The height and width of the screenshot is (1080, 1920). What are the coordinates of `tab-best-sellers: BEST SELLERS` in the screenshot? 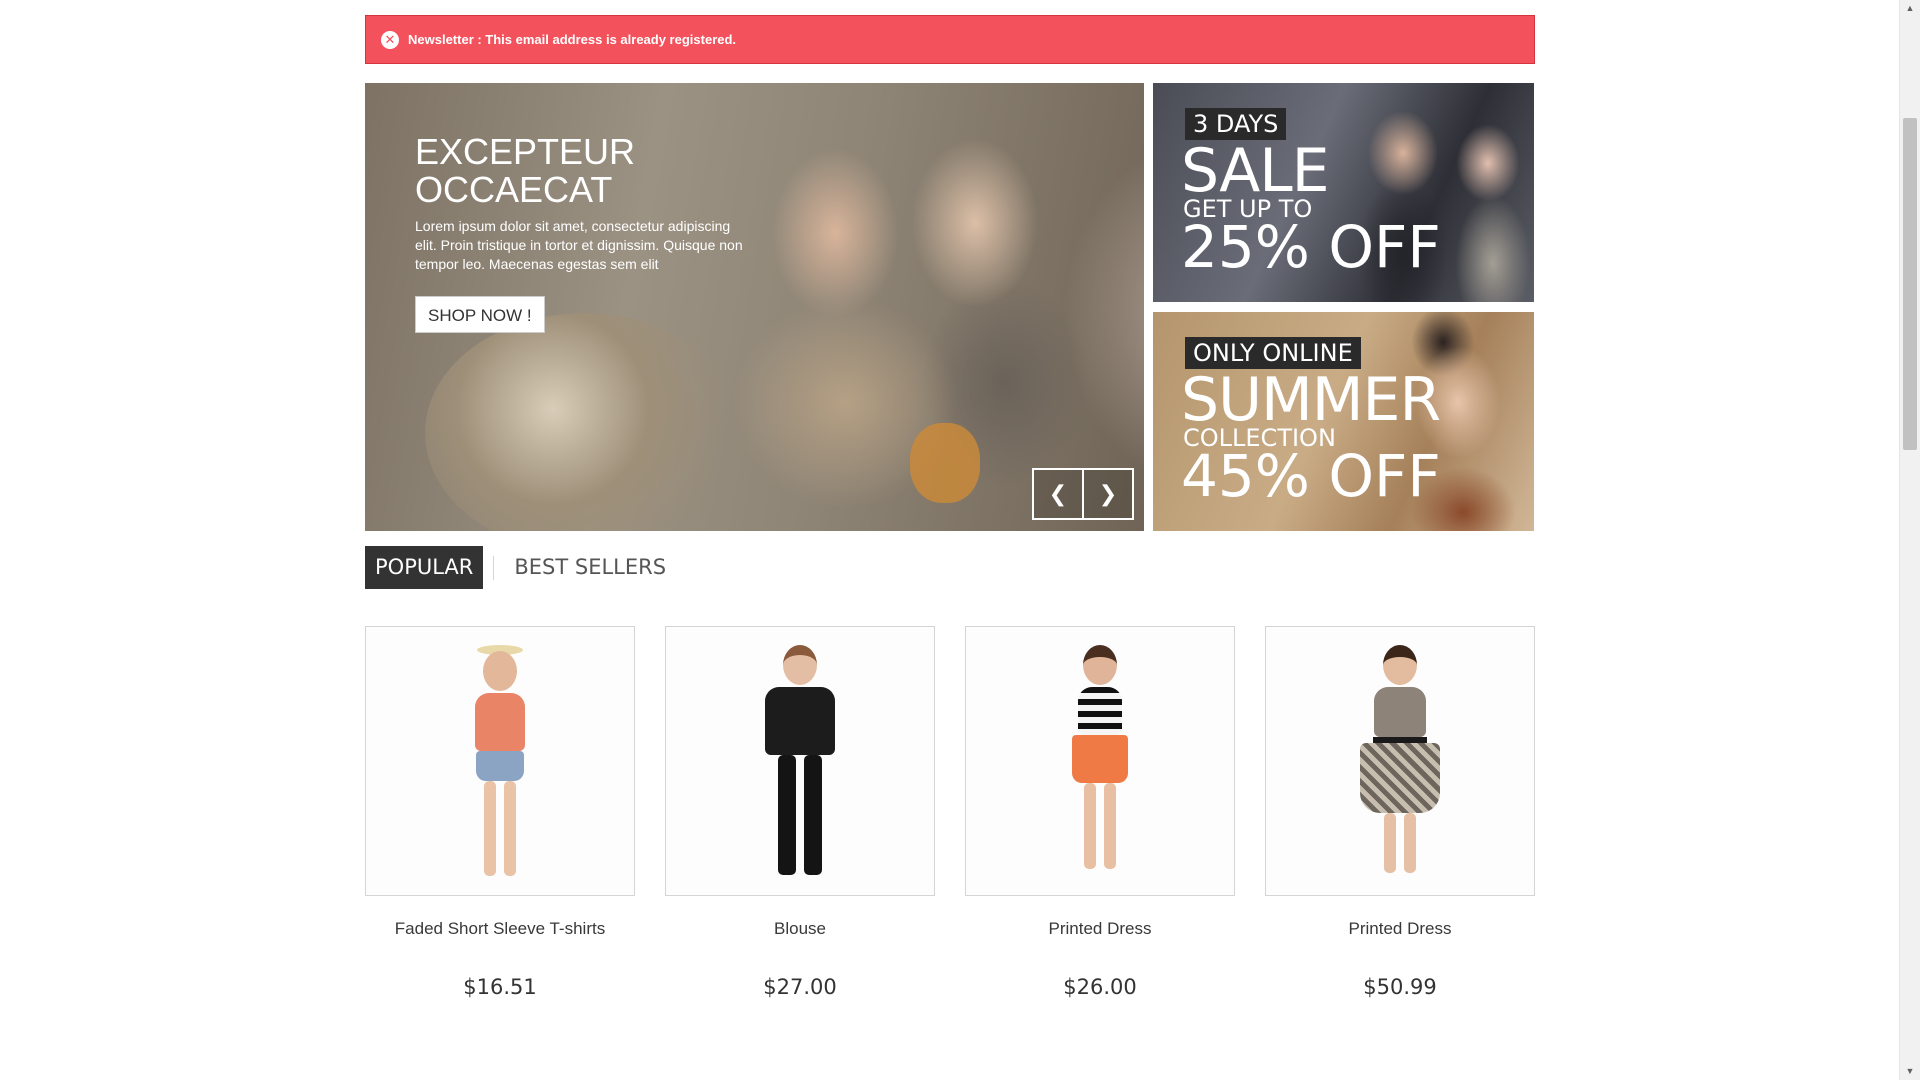 It's located at (590, 567).